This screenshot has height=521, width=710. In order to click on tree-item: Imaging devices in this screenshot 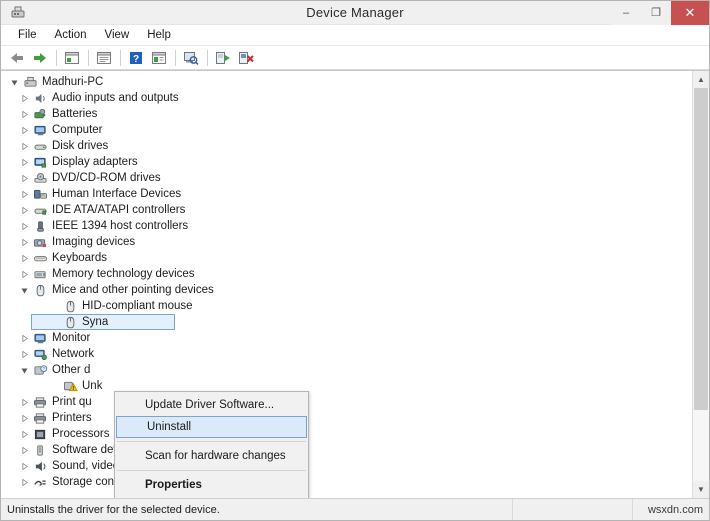, I will do `click(346, 242)`.